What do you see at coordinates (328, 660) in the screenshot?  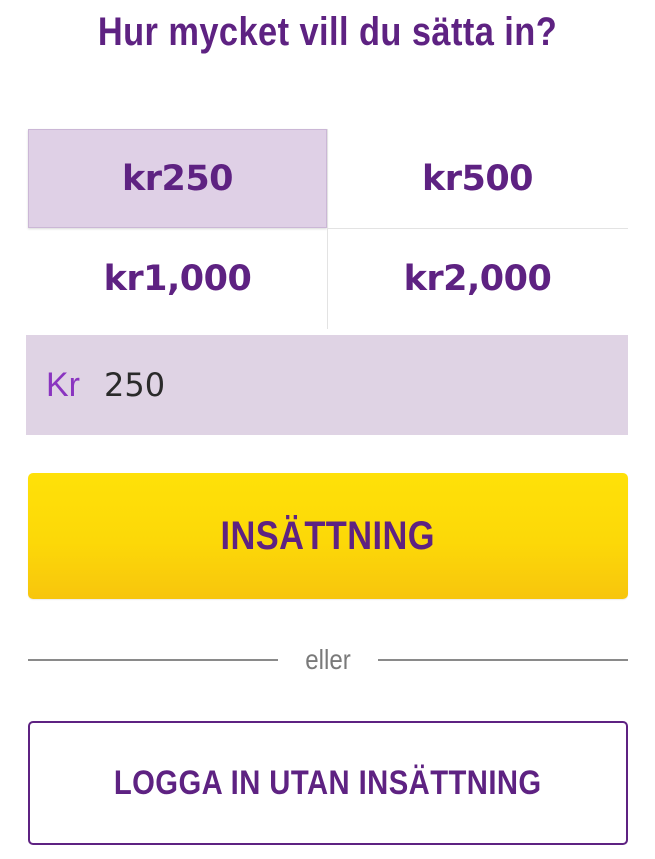 I see `or-divider: eller` at bounding box center [328, 660].